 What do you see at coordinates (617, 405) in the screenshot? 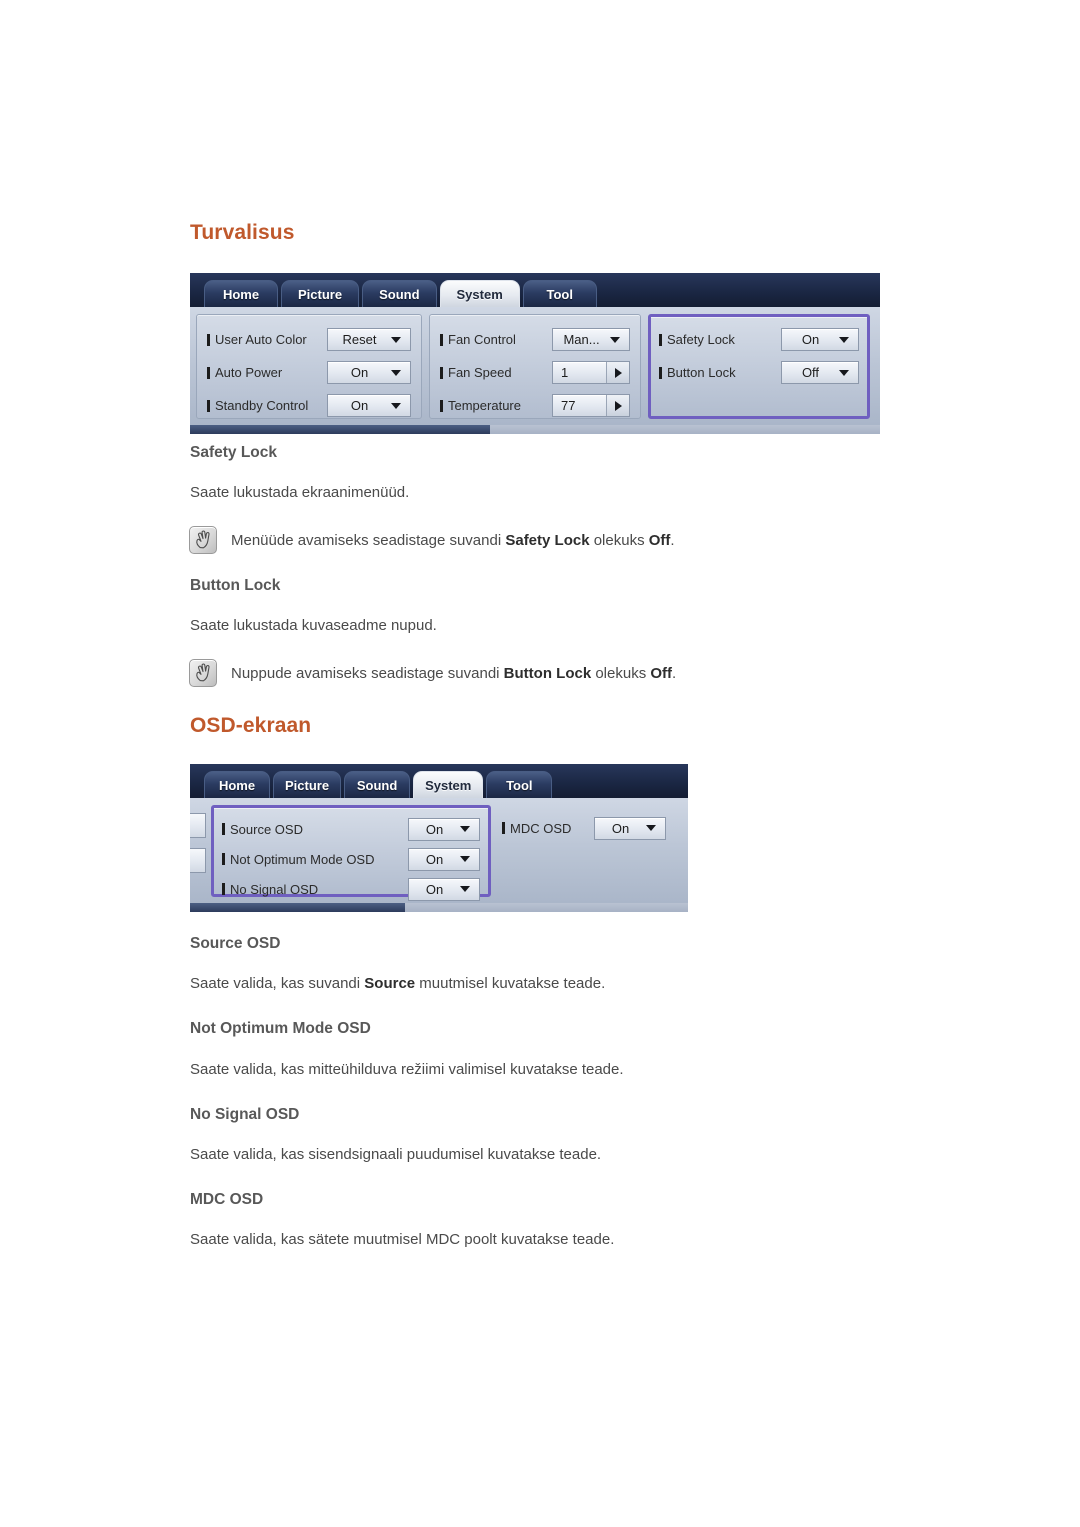
I see `osd-spin-button-temperature` at bounding box center [617, 405].